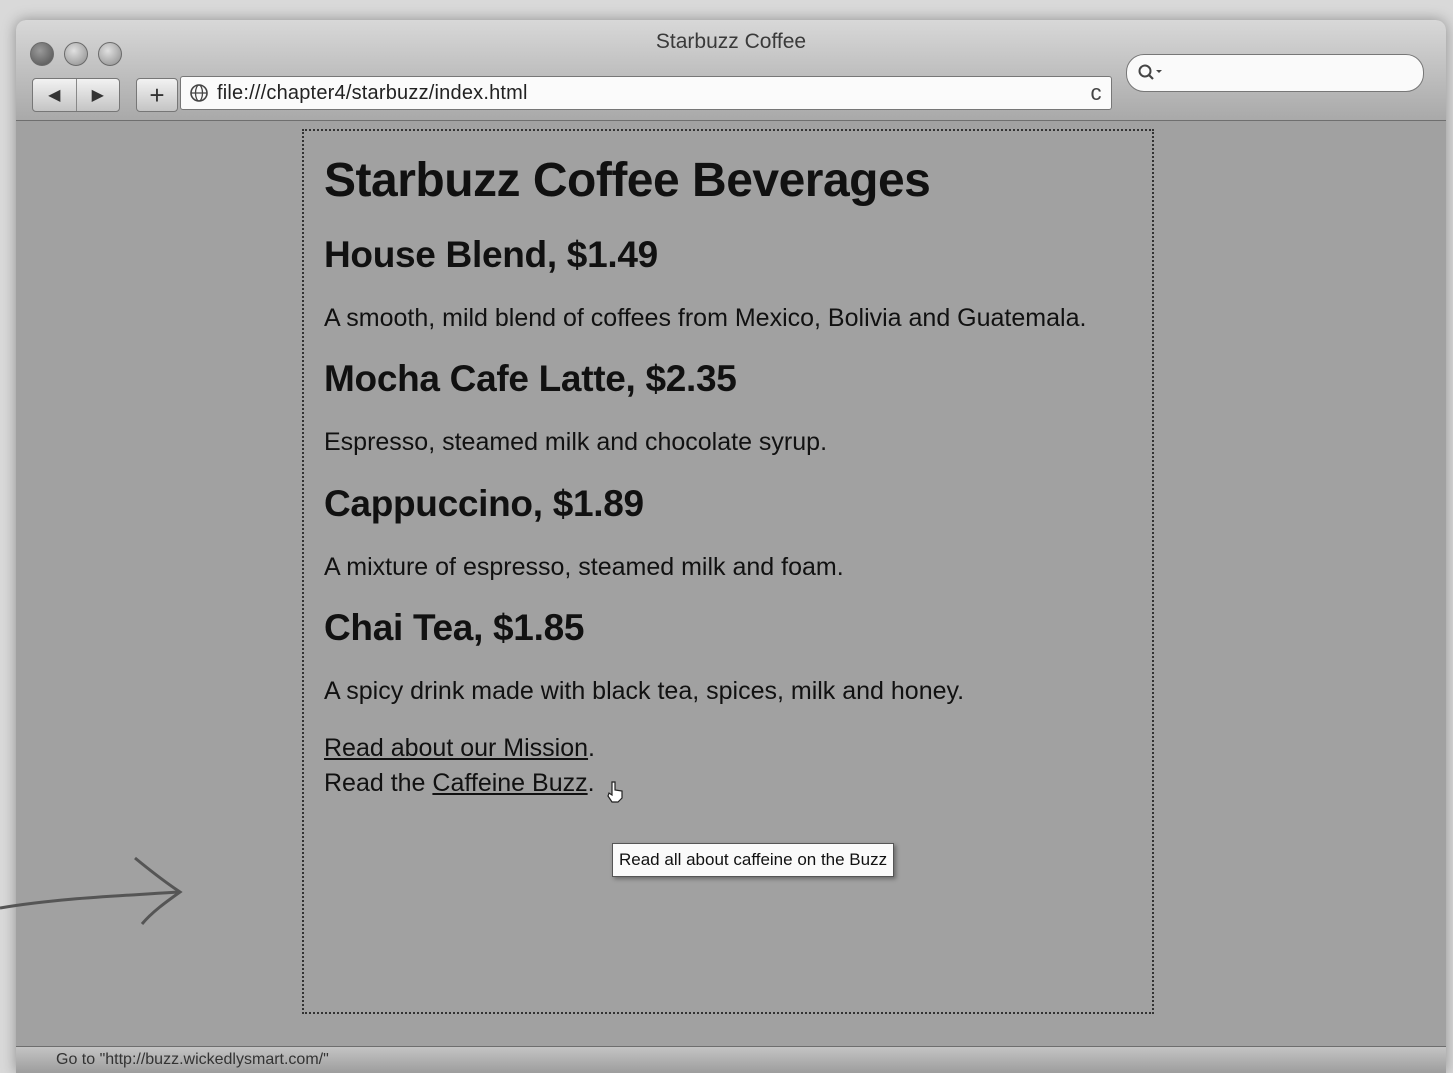 The width and height of the screenshot is (1453, 1073). Describe the element at coordinates (753, 860) in the screenshot. I see `link-tooltip: Read all about caffeine on the Buzz` at that location.